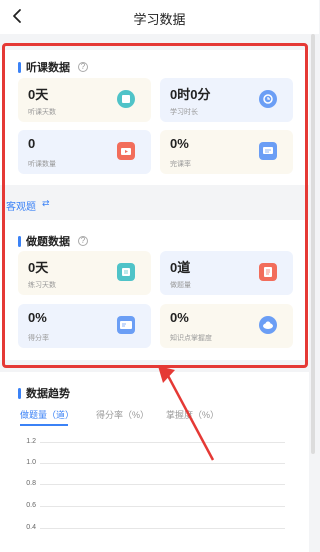 This screenshot has width=320, height=552. I want to click on annotation-arrow, so click(186, 413).